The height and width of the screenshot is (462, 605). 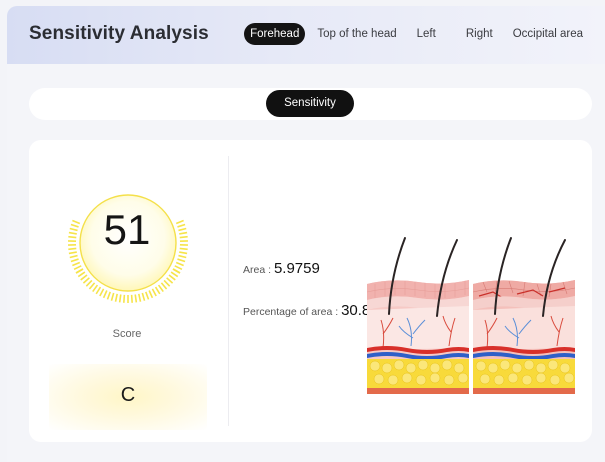 What do you see at coordinates (257, 270) in the screenshot?
I see `area-label: Area :` at bounding box center [257, 270].